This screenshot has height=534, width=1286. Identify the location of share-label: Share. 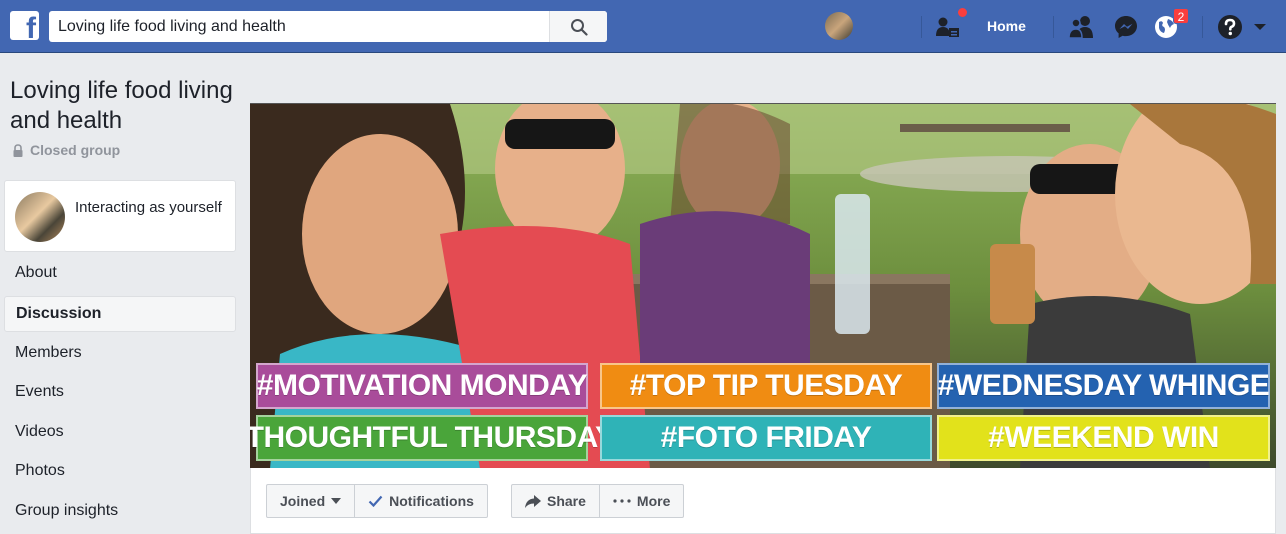
(566, 501).